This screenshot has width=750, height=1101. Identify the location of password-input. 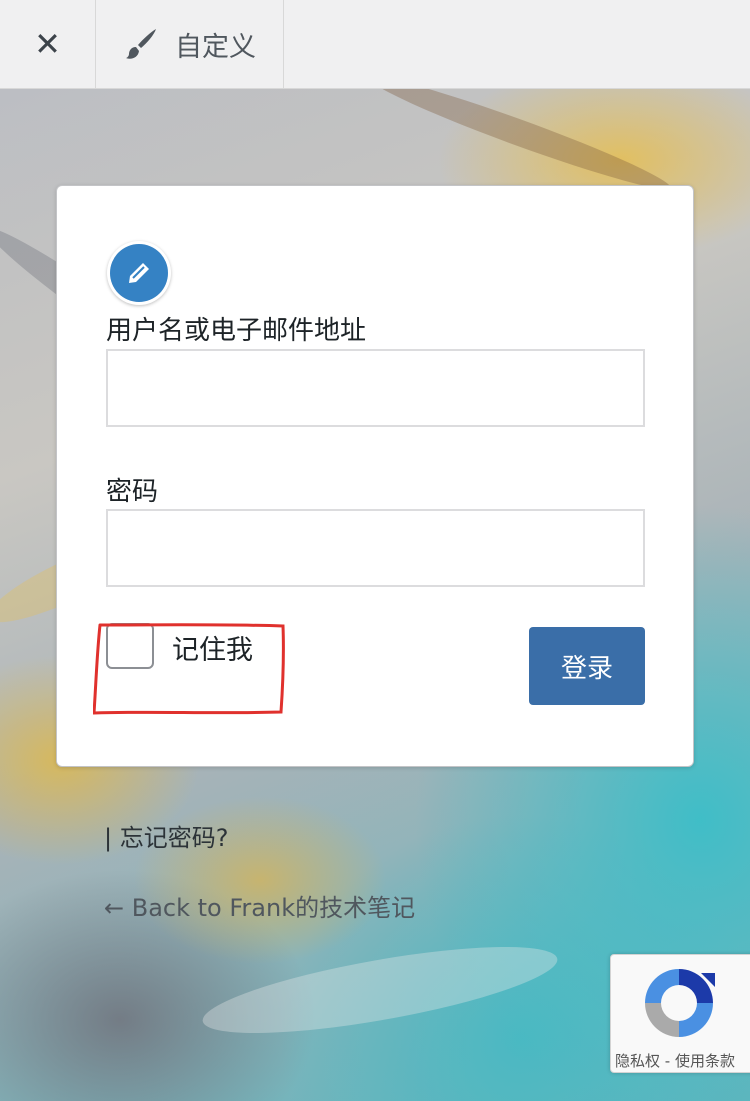
(375, 548).